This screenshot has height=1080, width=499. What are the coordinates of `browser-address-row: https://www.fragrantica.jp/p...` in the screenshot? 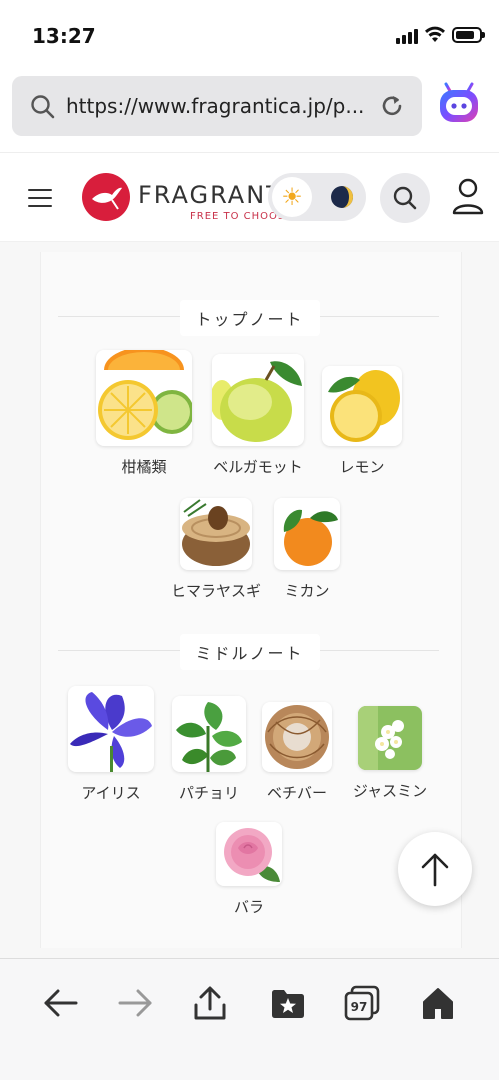 It's located at (249, 112).